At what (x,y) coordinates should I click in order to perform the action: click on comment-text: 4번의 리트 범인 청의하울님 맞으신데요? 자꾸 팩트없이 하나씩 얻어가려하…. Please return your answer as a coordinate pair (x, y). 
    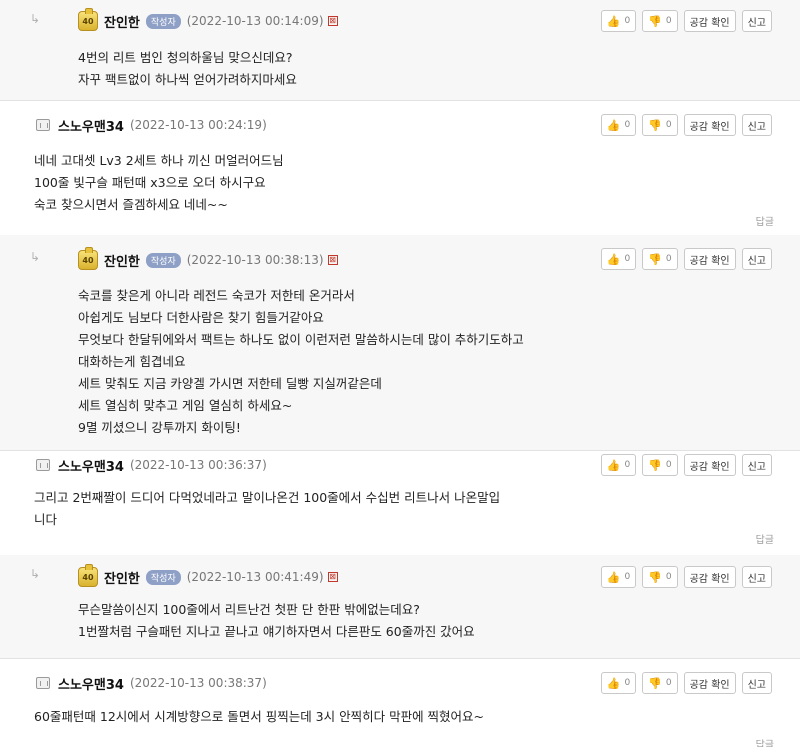
    Looking at the image, I should click on (187, 68).